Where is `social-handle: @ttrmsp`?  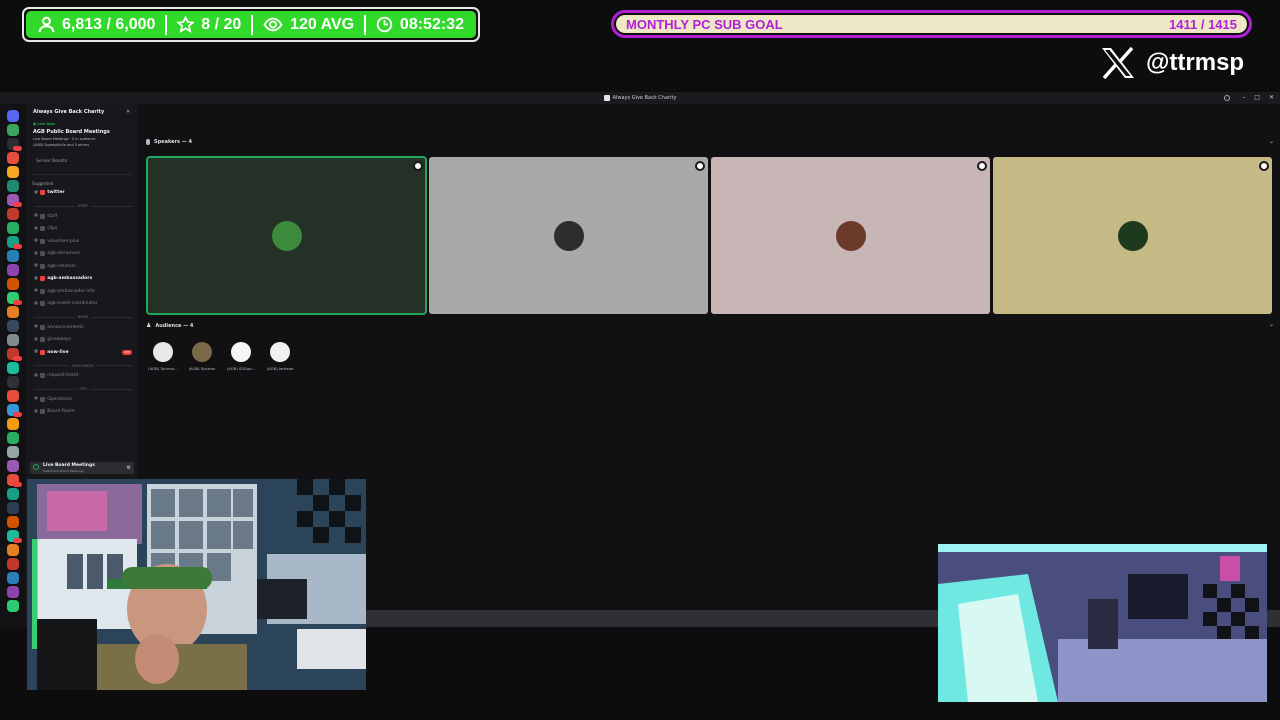 social-handle: @ttrmsp is located at coordinates (1172, 63).